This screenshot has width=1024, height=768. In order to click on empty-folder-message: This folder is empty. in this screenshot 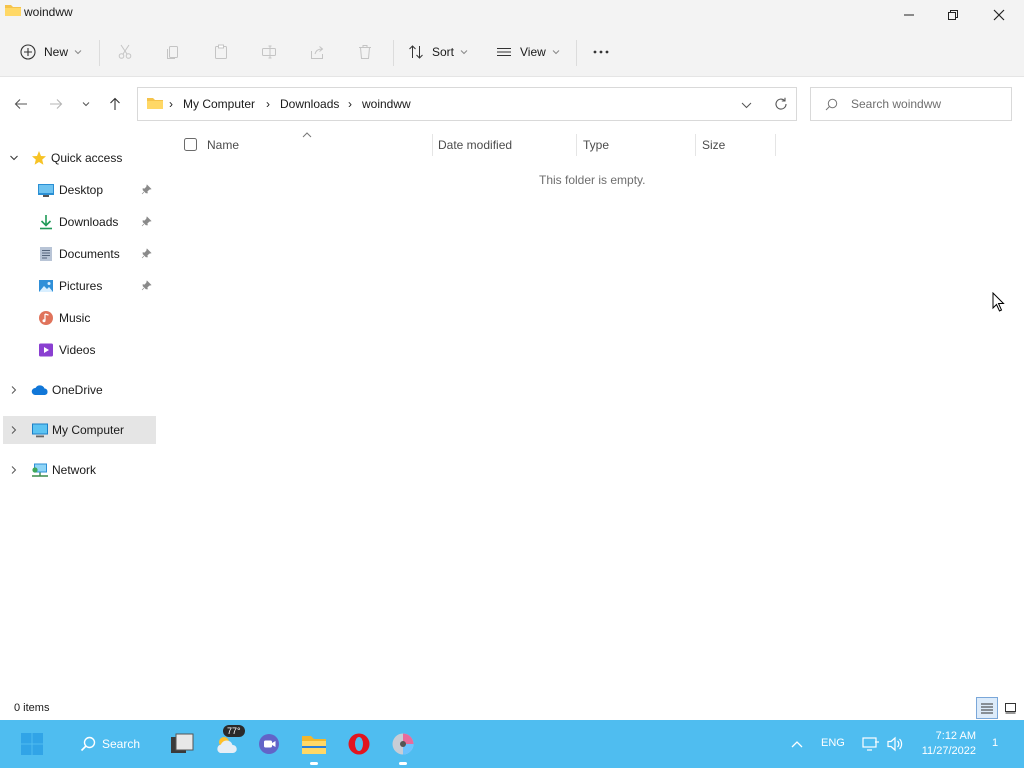, I will do `click(592, 180)`.